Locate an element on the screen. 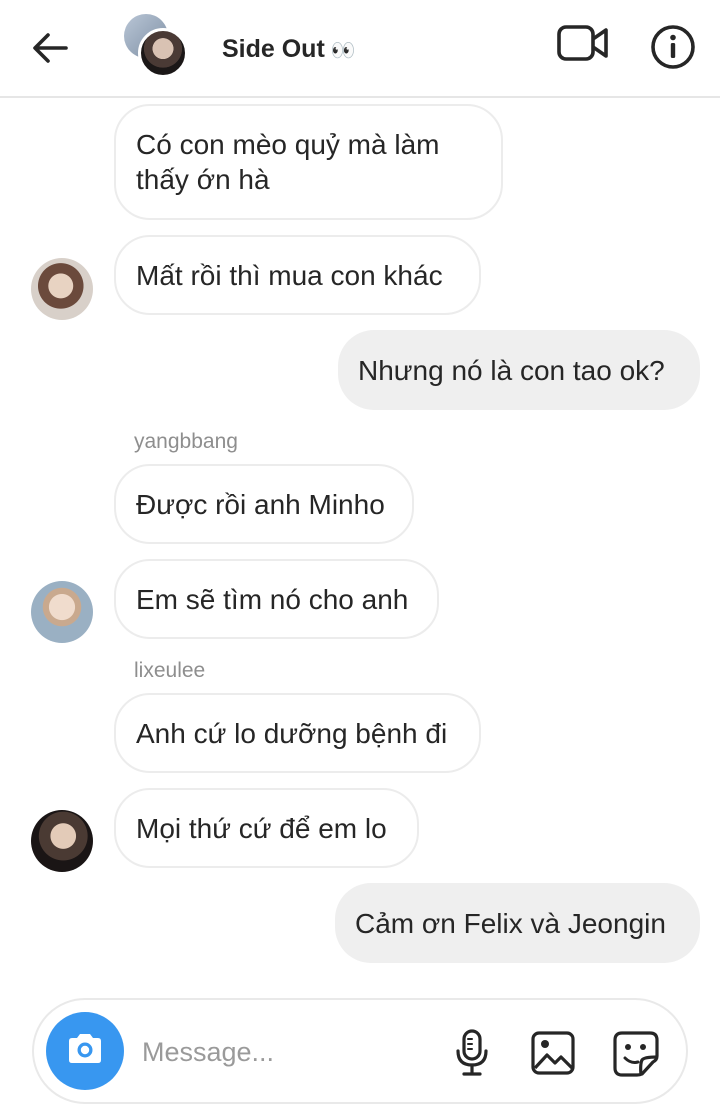  group-avatar-front is located at coordinates (163, 53).